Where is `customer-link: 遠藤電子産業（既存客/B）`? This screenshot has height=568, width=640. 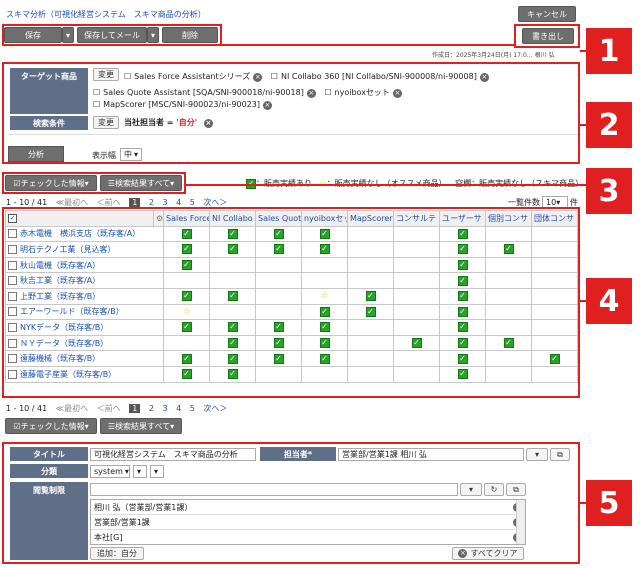 customer-link: 遠藤電子産業（既存客/B） is located at coordinates (68, 374).